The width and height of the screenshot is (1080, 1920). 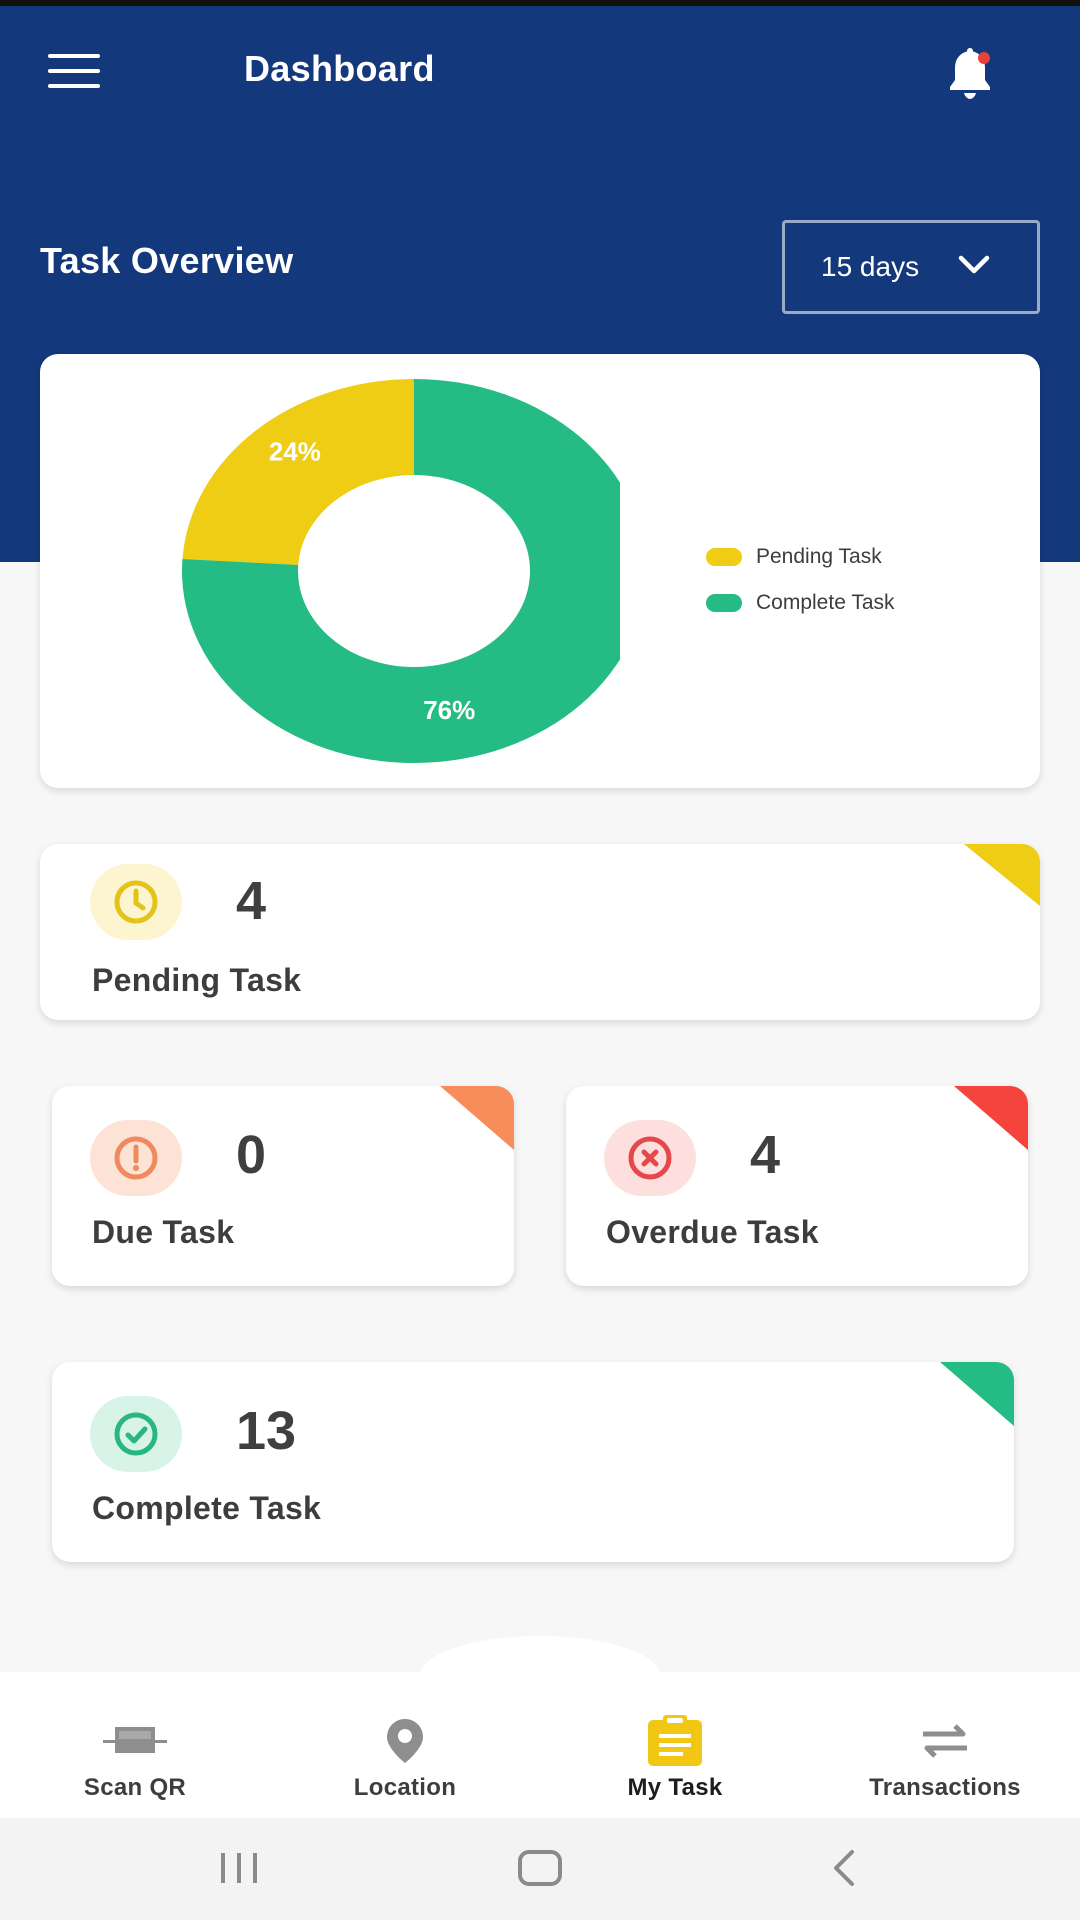 I want to click on hamburger-menu-icon, so click(x=74, y=71).